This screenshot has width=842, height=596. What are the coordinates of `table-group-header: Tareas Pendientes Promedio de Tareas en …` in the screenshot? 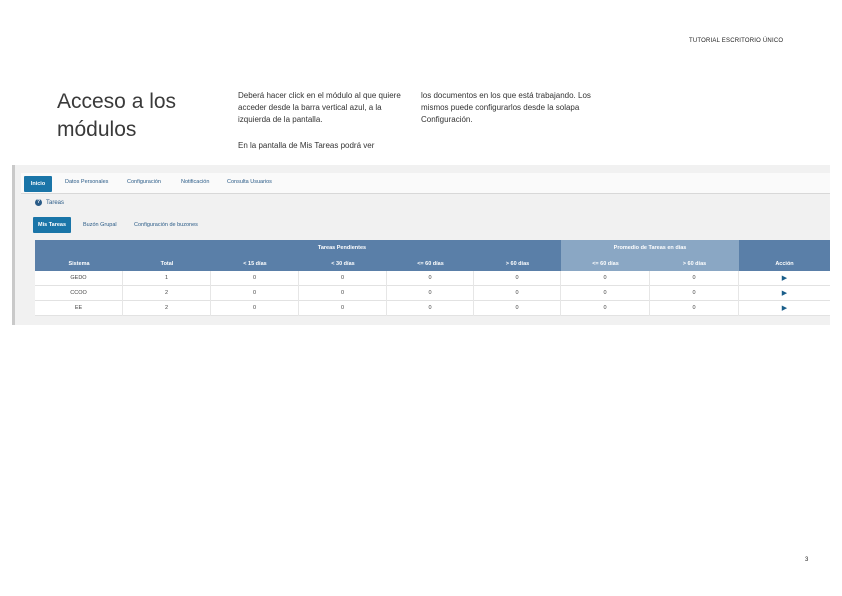 It's located at (432, 248).